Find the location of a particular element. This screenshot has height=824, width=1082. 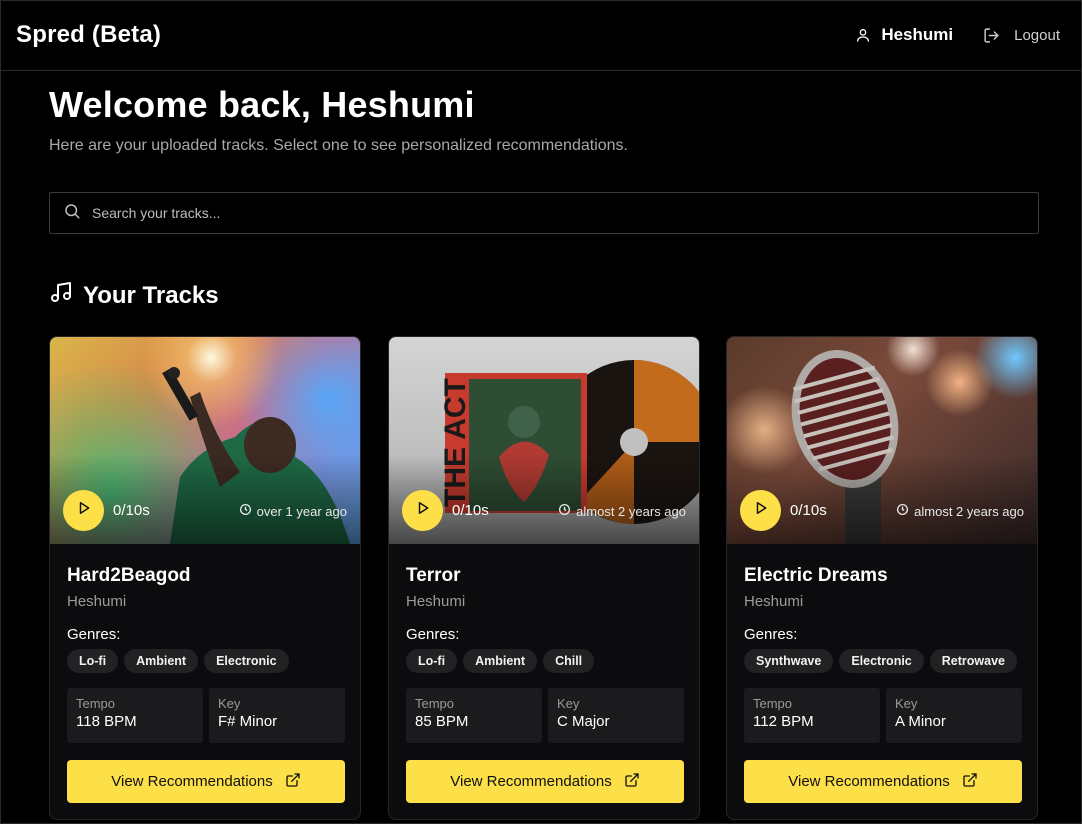

key-stat: Key F# Minor is located at coordinates (277, 715).